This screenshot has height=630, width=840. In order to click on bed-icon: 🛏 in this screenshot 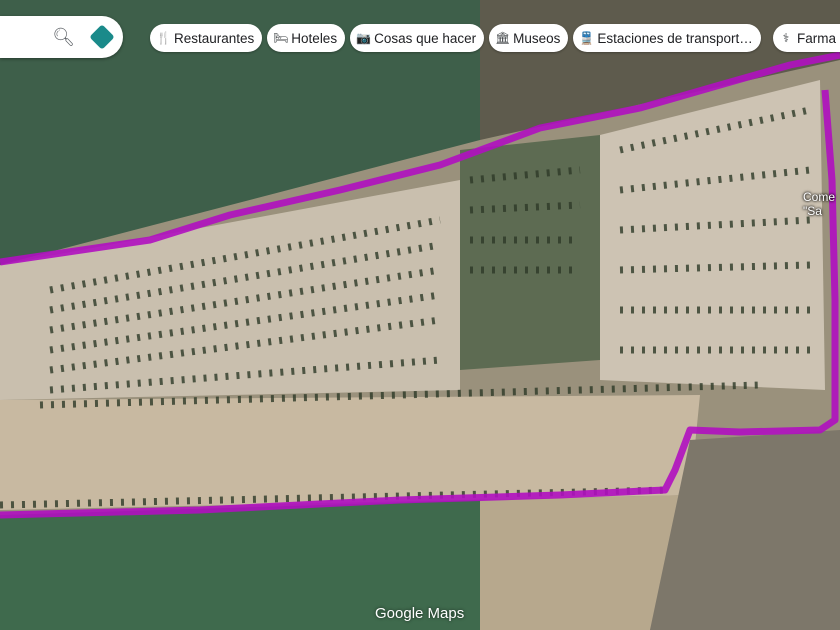, I will do `click(281, 38)`.